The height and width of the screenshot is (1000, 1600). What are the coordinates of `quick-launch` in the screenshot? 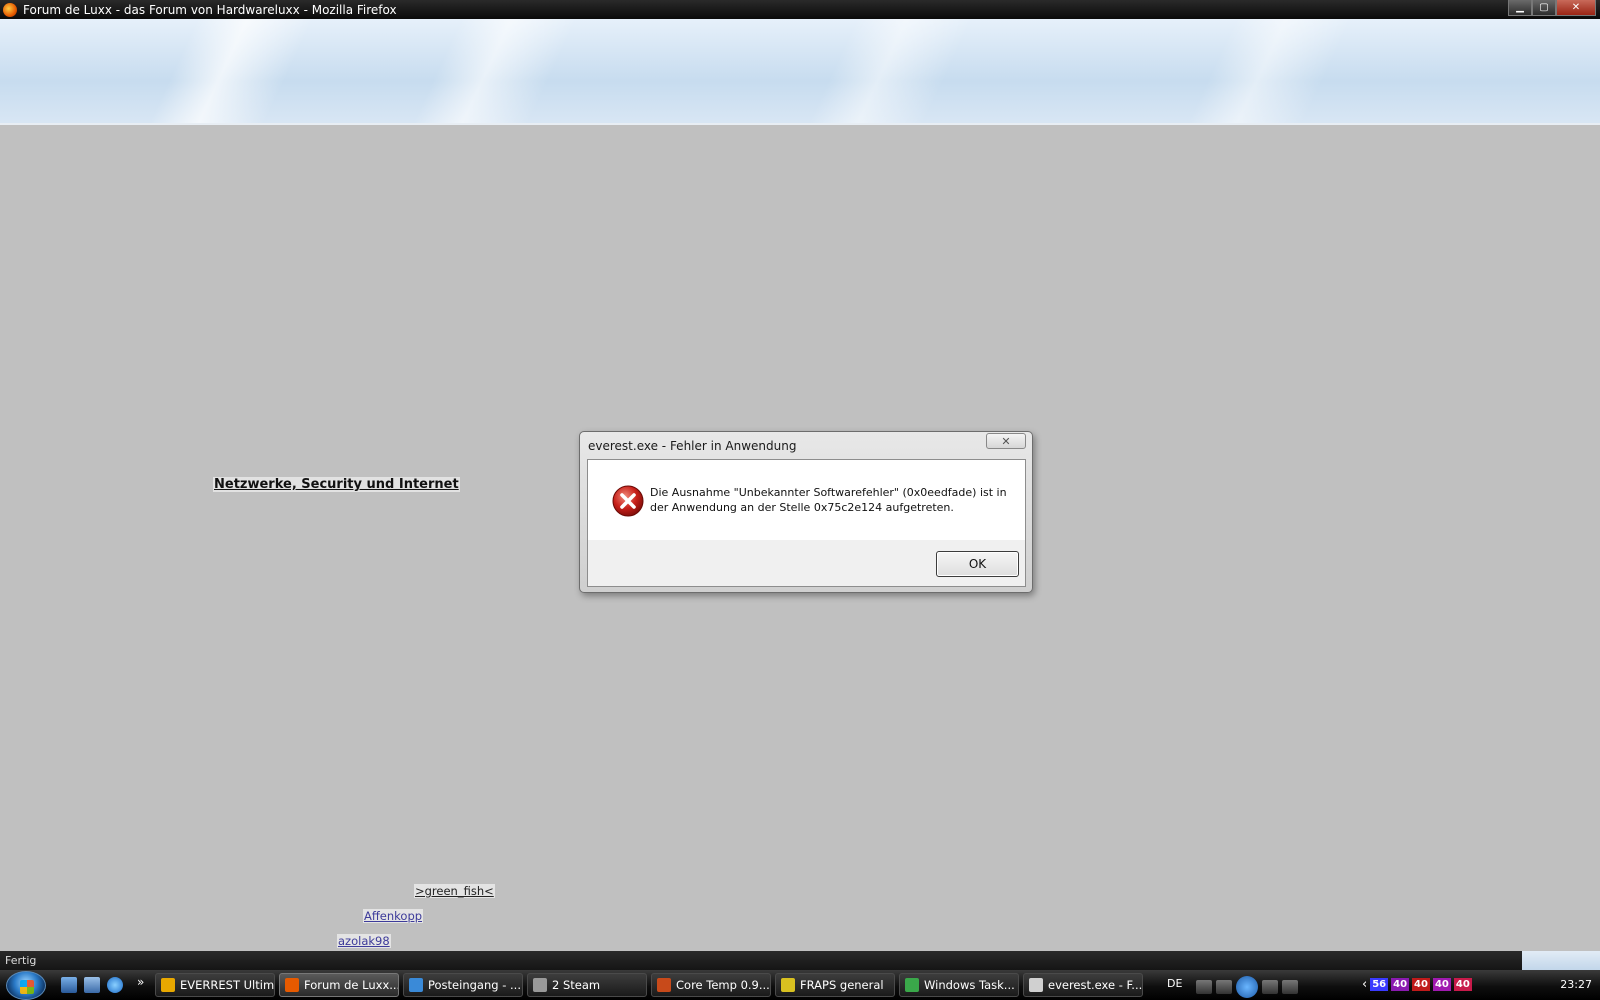 It's located at (92, 985).